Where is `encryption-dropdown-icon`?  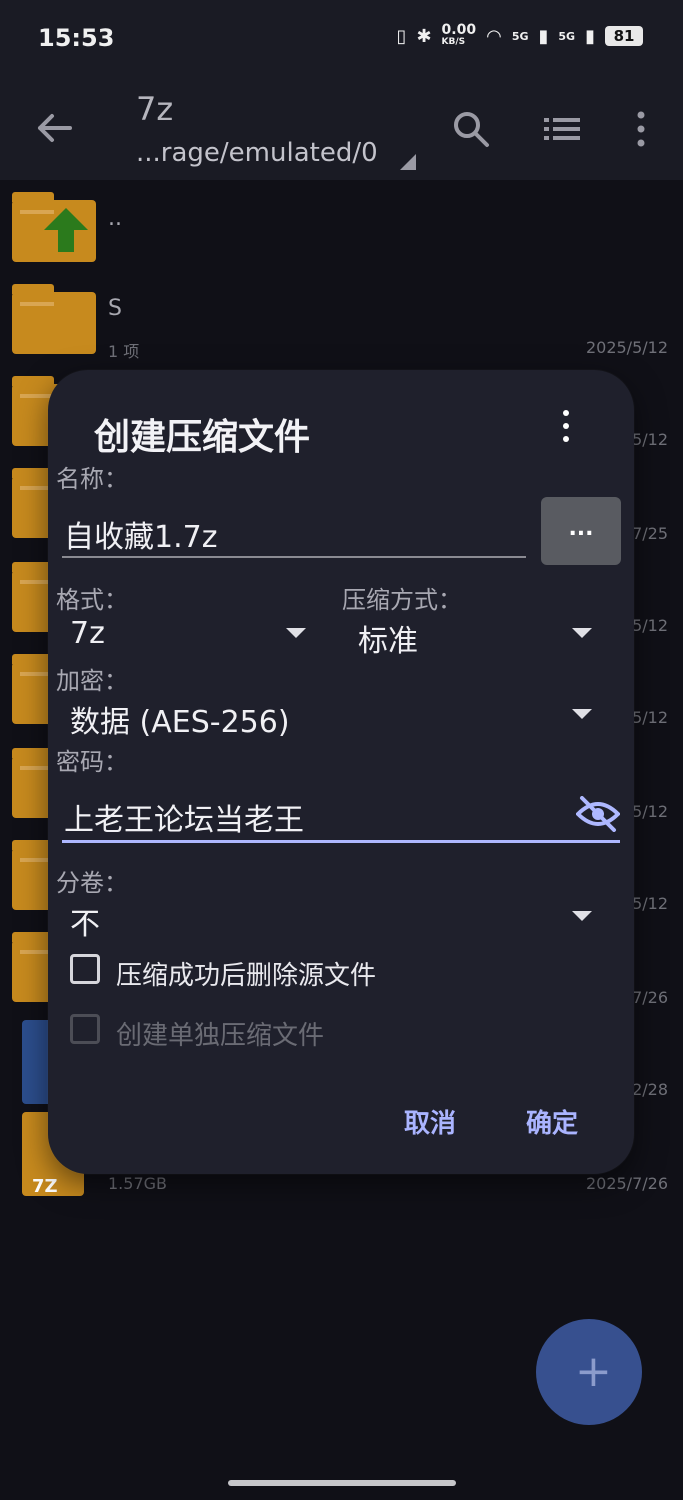 encryption-dropdown-icon is located at coordinates (582, 714).